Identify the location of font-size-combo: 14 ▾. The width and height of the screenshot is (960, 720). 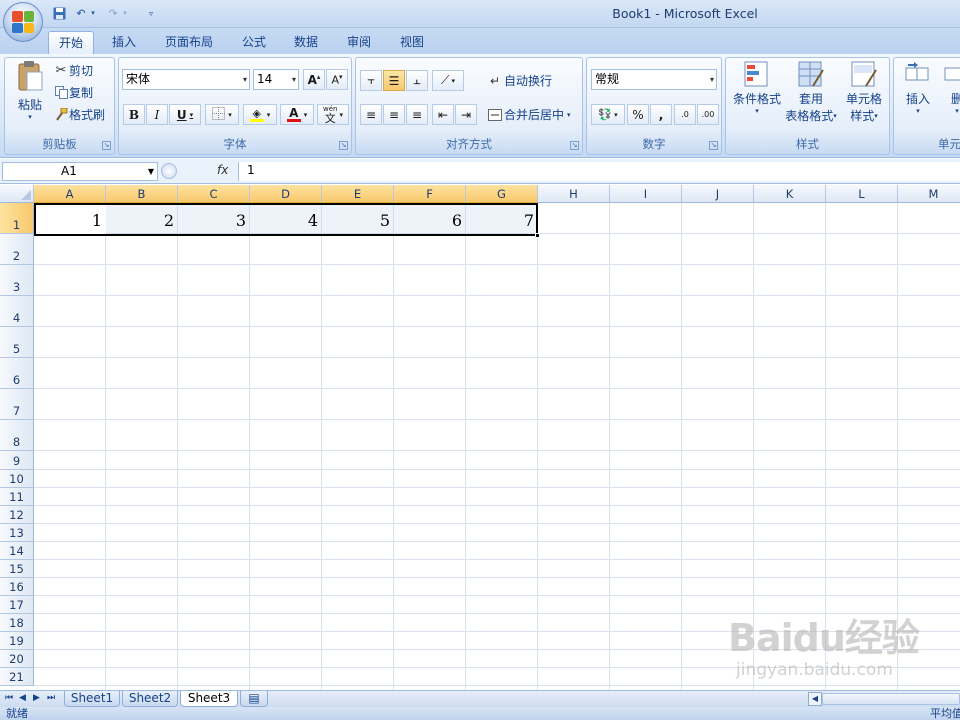
(276, 79).